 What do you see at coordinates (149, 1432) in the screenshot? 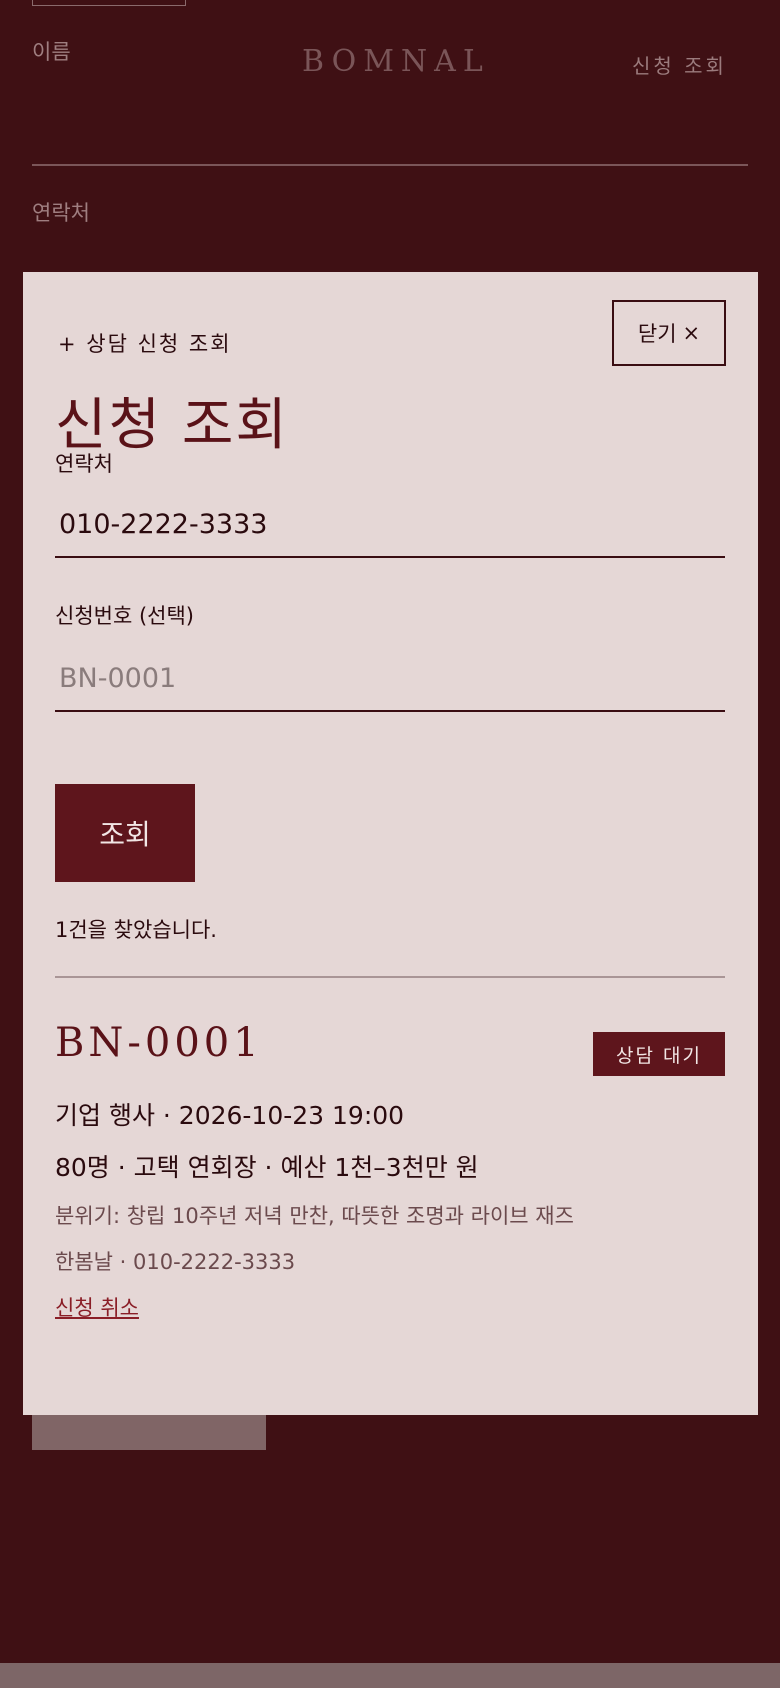
I see `background-submit-button` at bounding box center [149, 1432].